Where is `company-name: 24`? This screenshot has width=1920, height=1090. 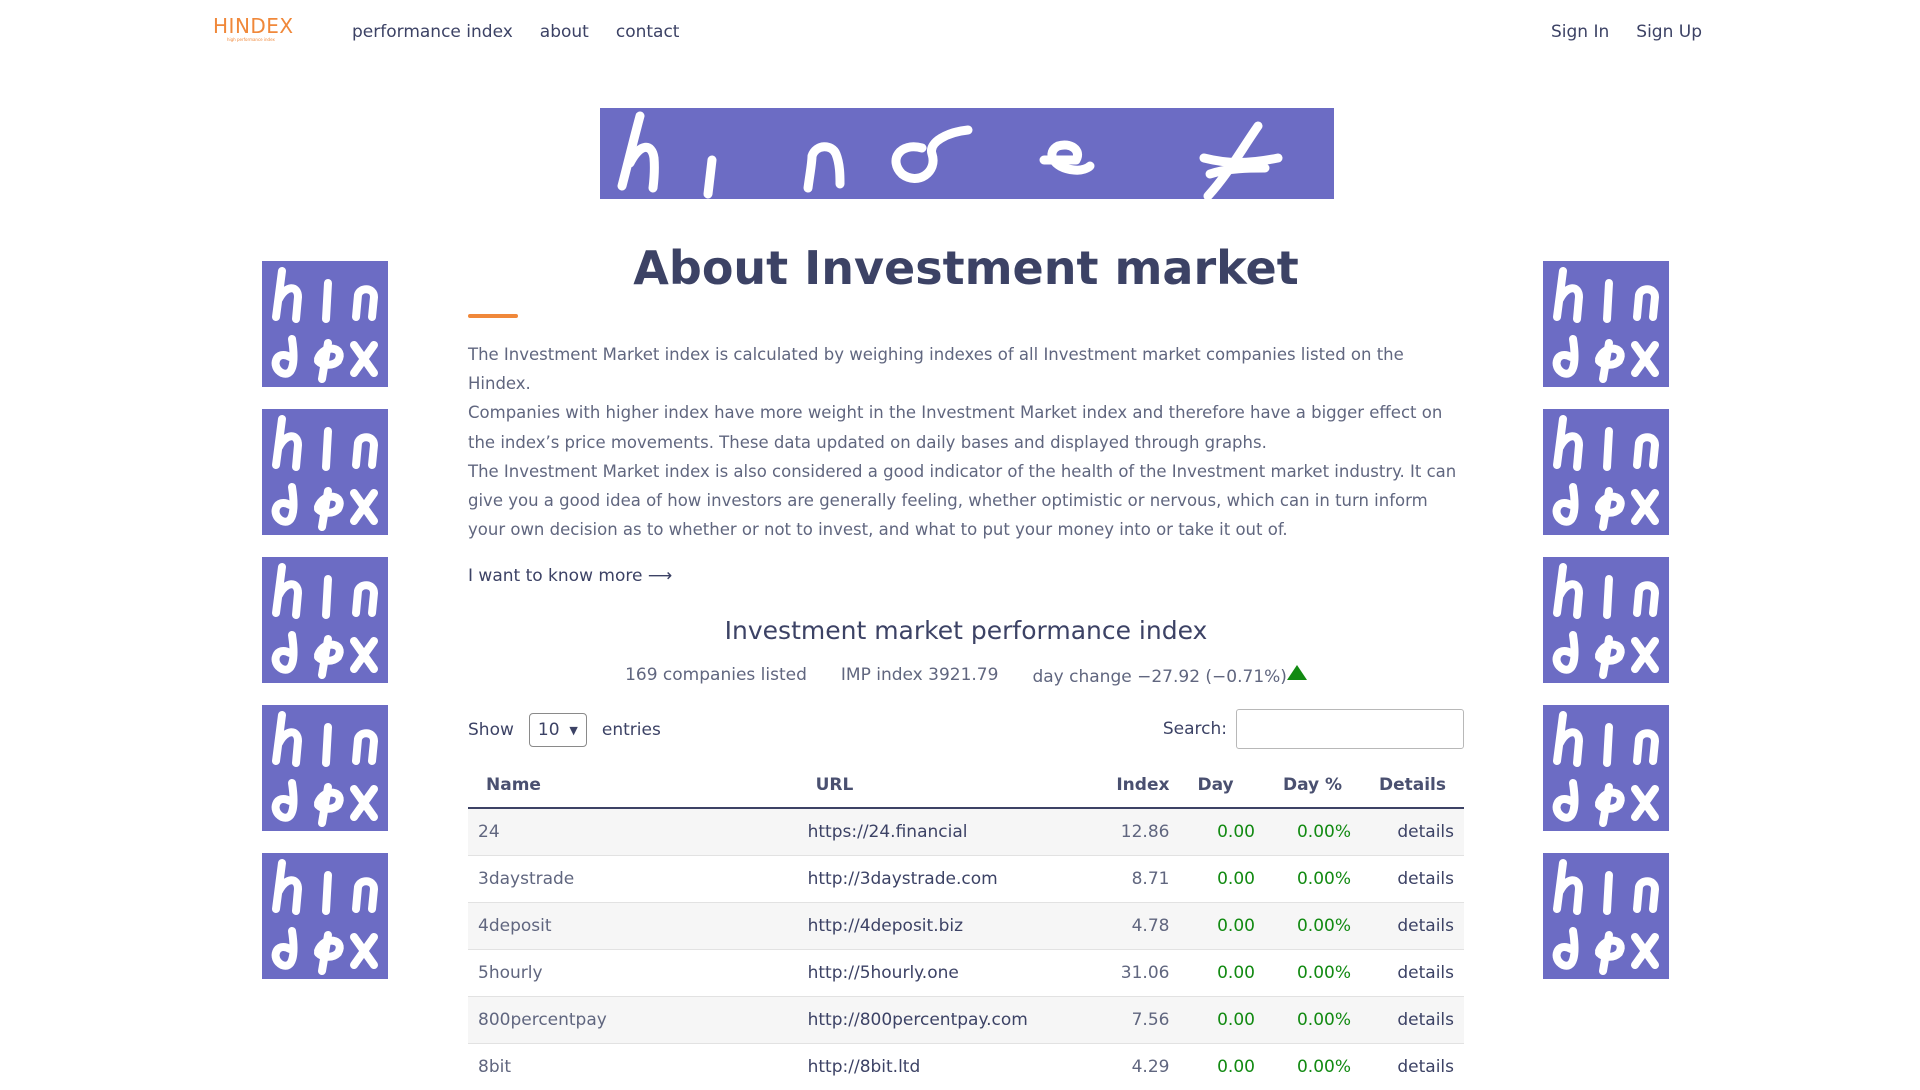
company-name: 24 is located at coordinates (633, 831).